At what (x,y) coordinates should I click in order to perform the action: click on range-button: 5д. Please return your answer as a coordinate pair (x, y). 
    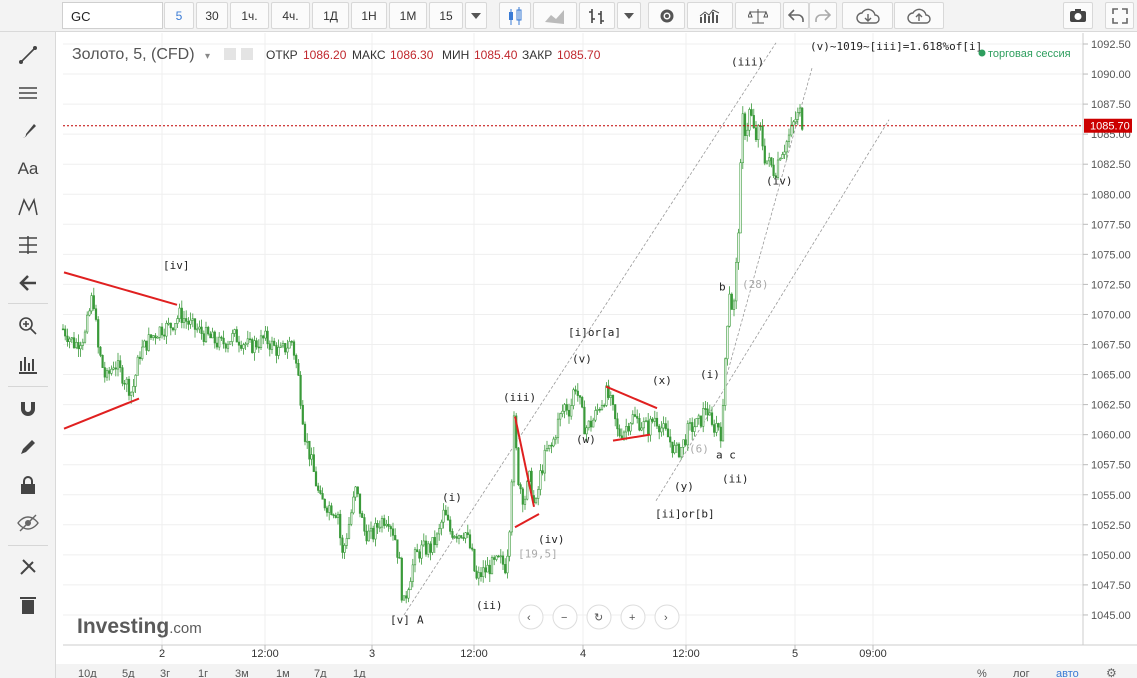
    Looking at the image, I should click on (128, 673).